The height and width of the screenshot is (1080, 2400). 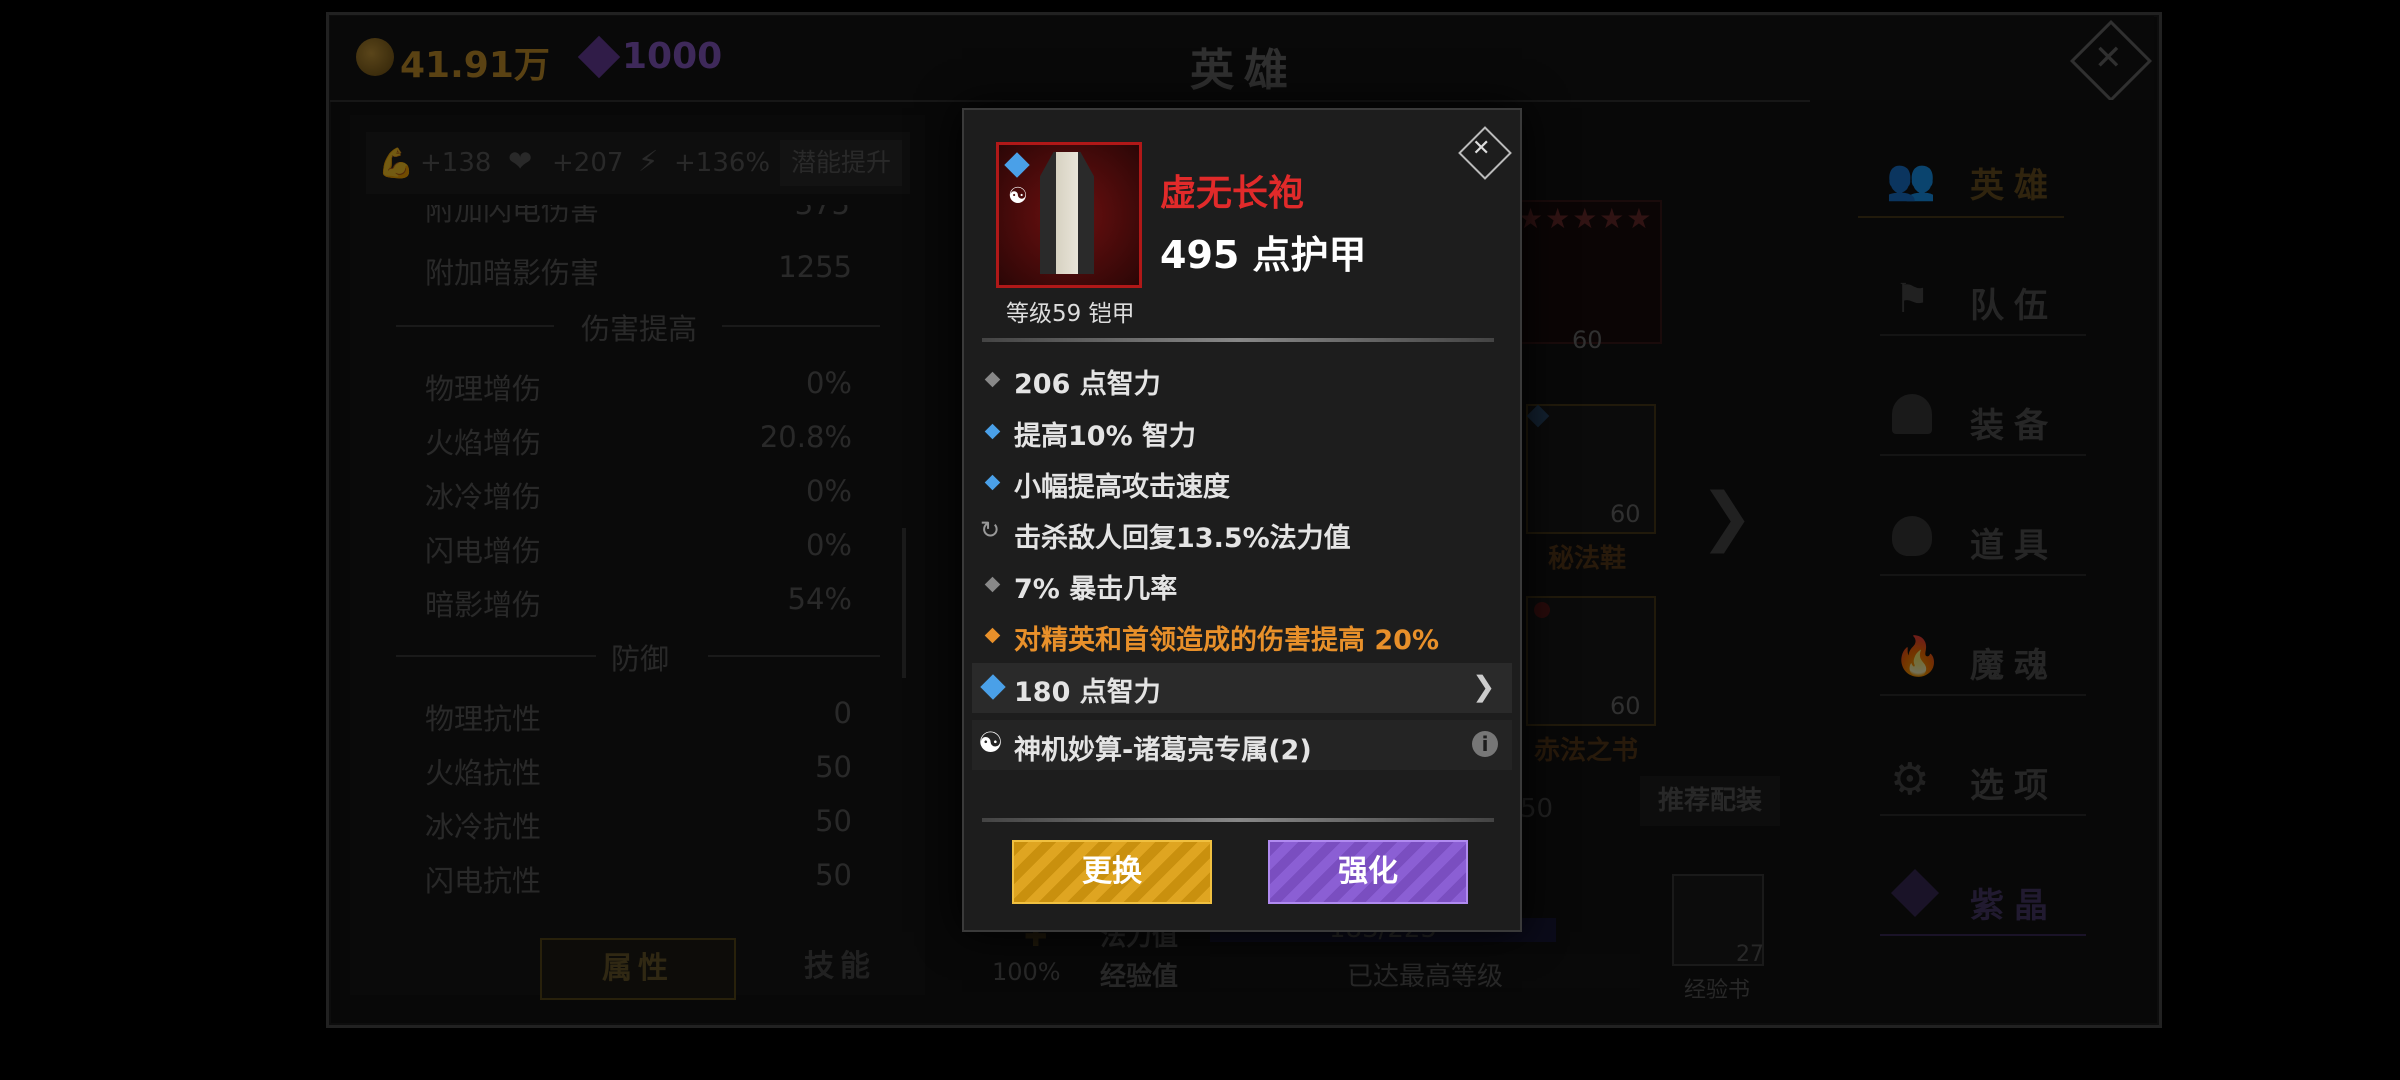 What do you see at coordinates (2014, 186) in the screenshot?
I see `nav-label: 英雄` at bounding box center [2014, 186].